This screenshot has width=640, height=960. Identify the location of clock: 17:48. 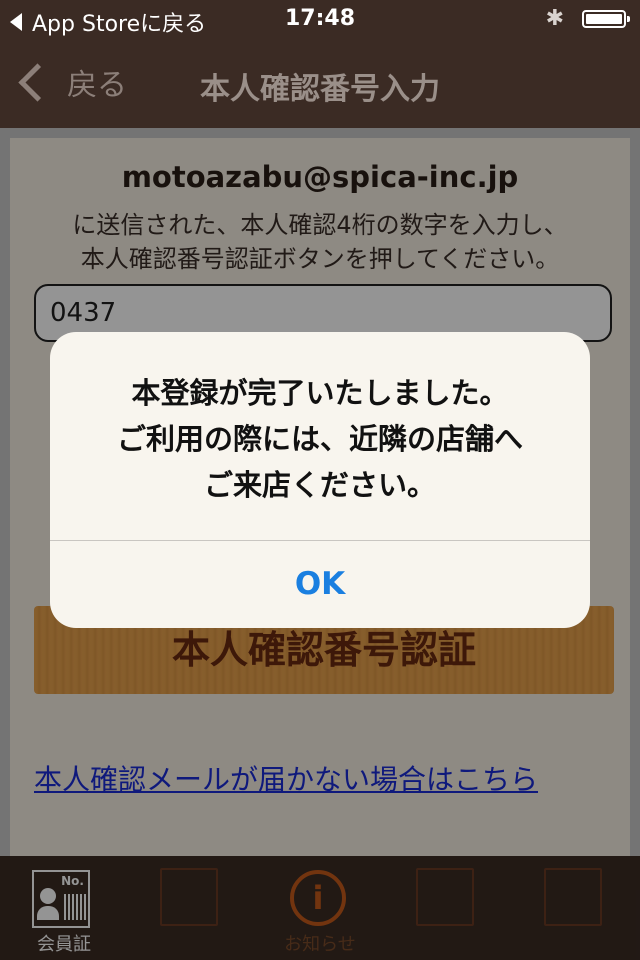
(320, 18).